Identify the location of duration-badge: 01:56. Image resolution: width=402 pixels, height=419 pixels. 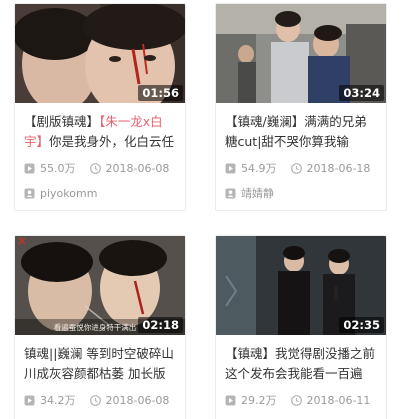
(160, 93).